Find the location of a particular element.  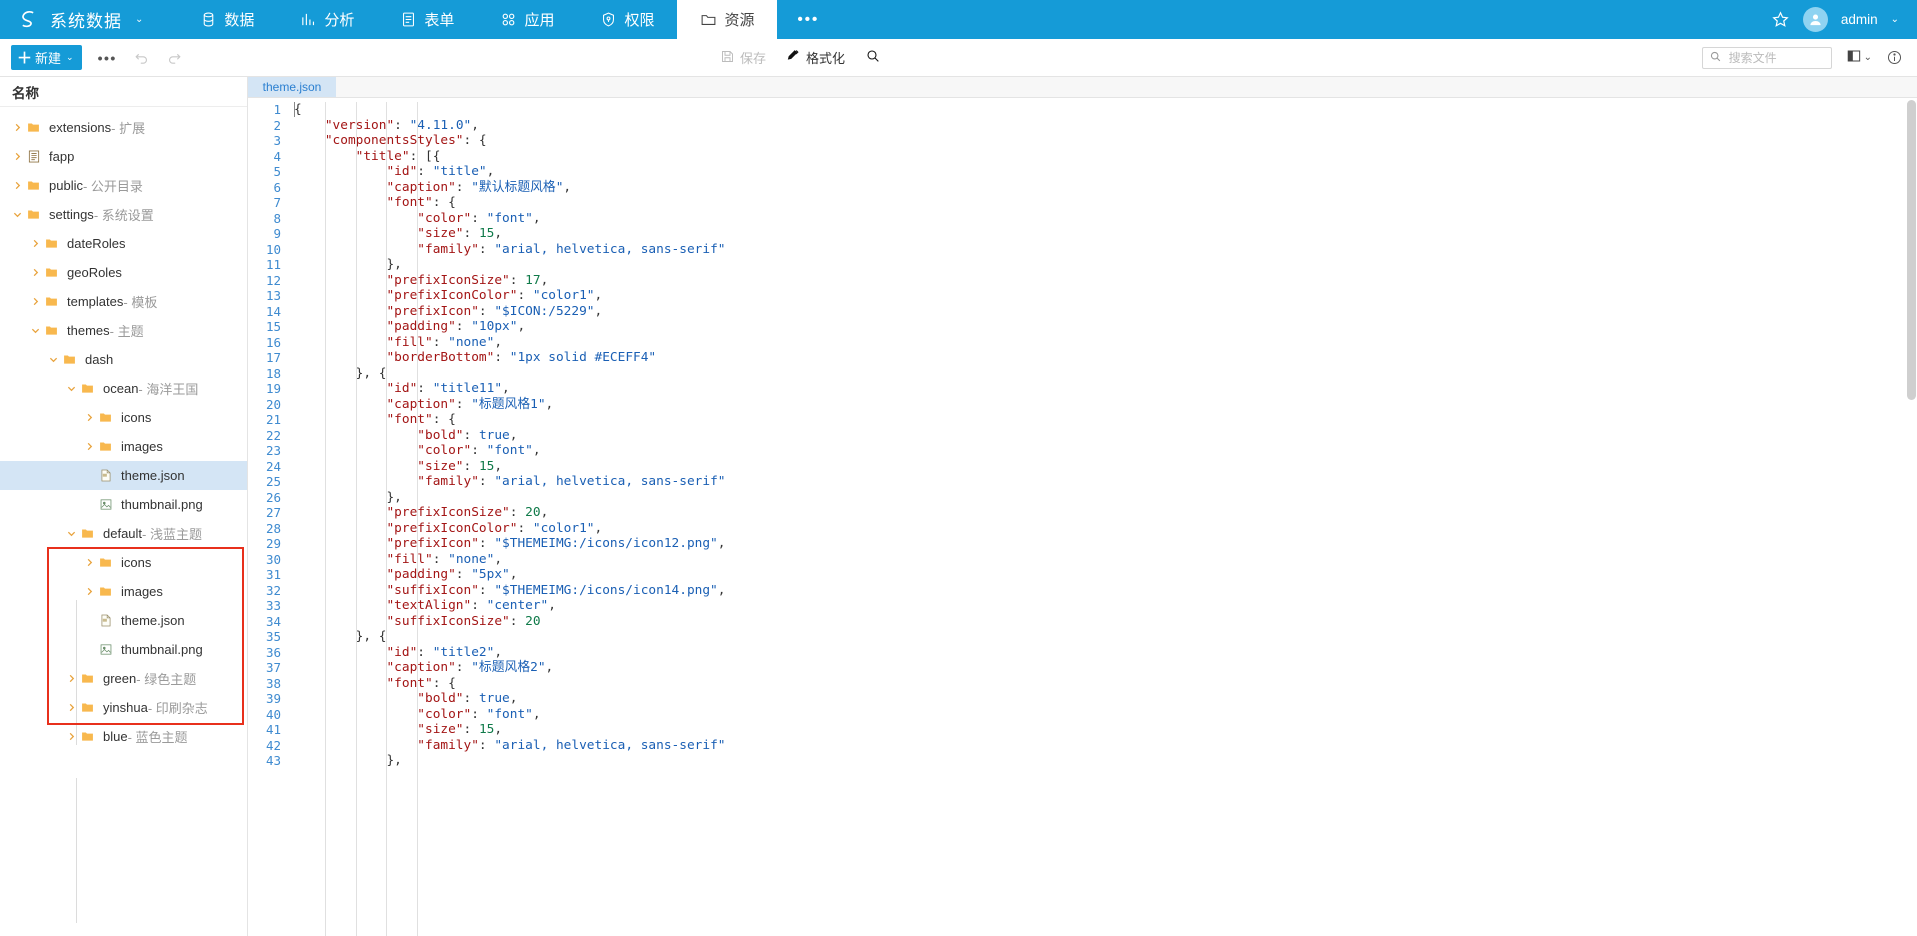

tab-resources: 资源 is located at coordinates (727, 19).